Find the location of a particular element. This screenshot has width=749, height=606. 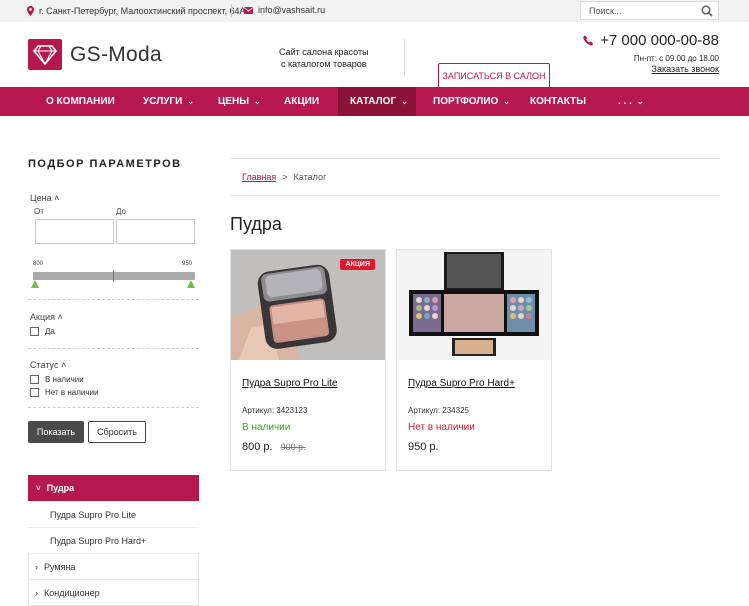

slider-midpoint is located at coordinates (113, 276).